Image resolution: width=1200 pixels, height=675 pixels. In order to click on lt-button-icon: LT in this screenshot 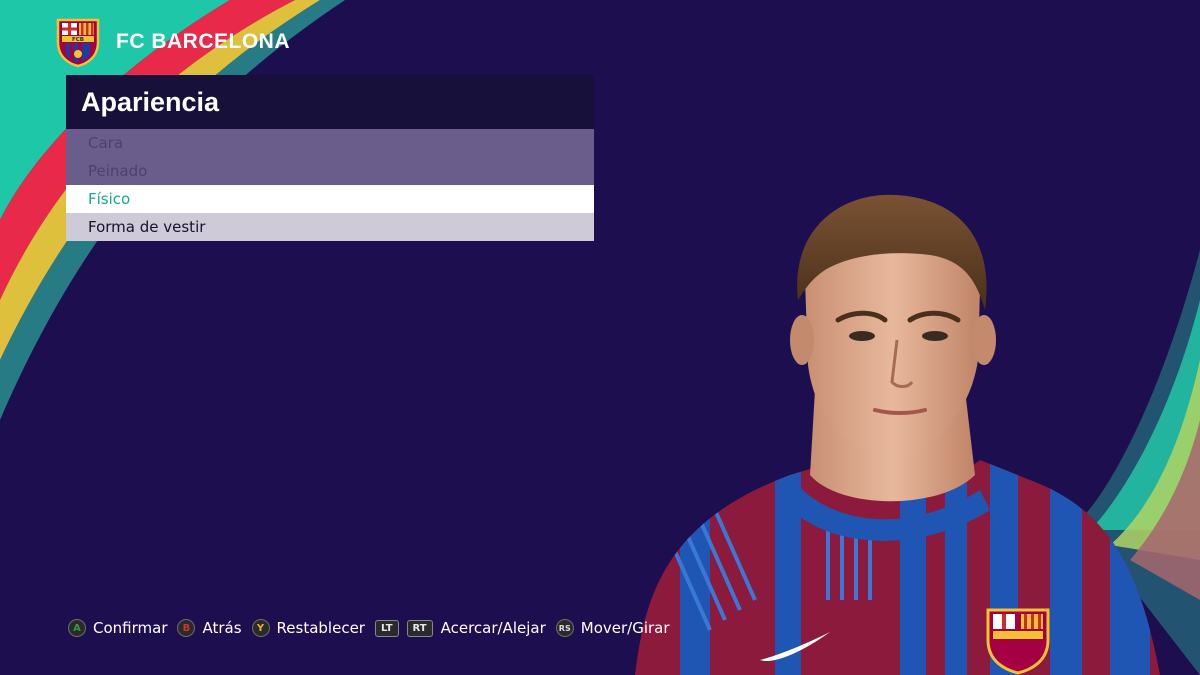, I will do `click(386, 628)`.